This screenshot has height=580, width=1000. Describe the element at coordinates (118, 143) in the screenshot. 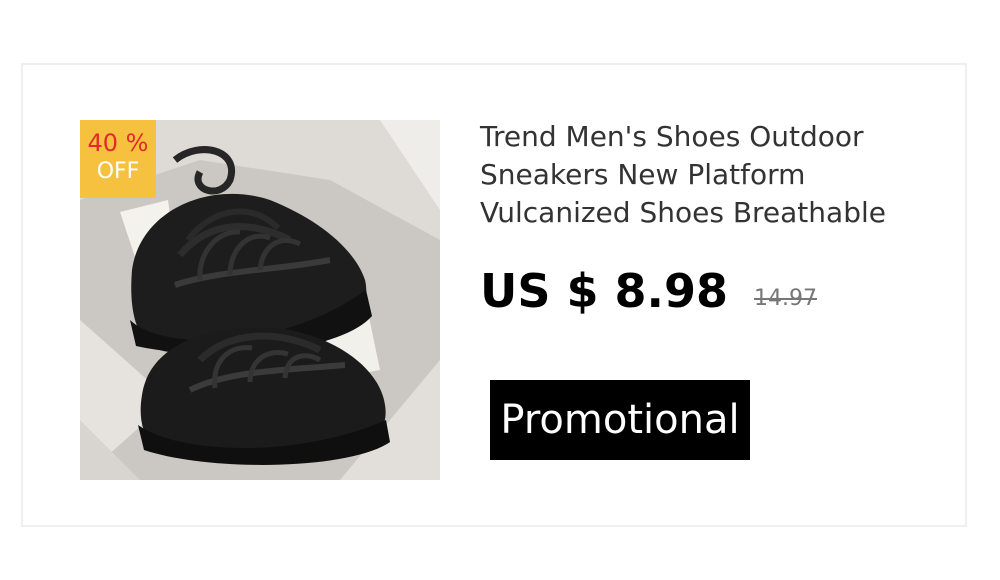

I see `discount-percent: 40 %` at that location.